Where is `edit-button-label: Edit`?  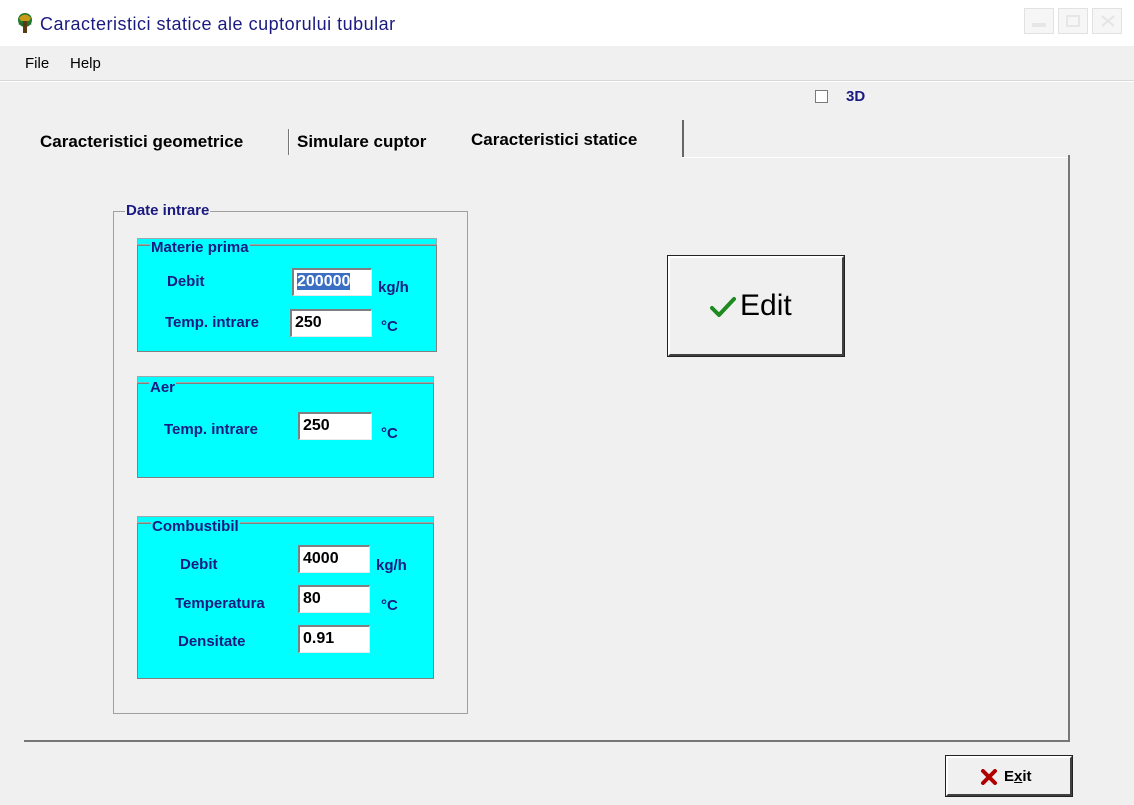 edit-button-label: Edit is located at coordinates (766, 305).